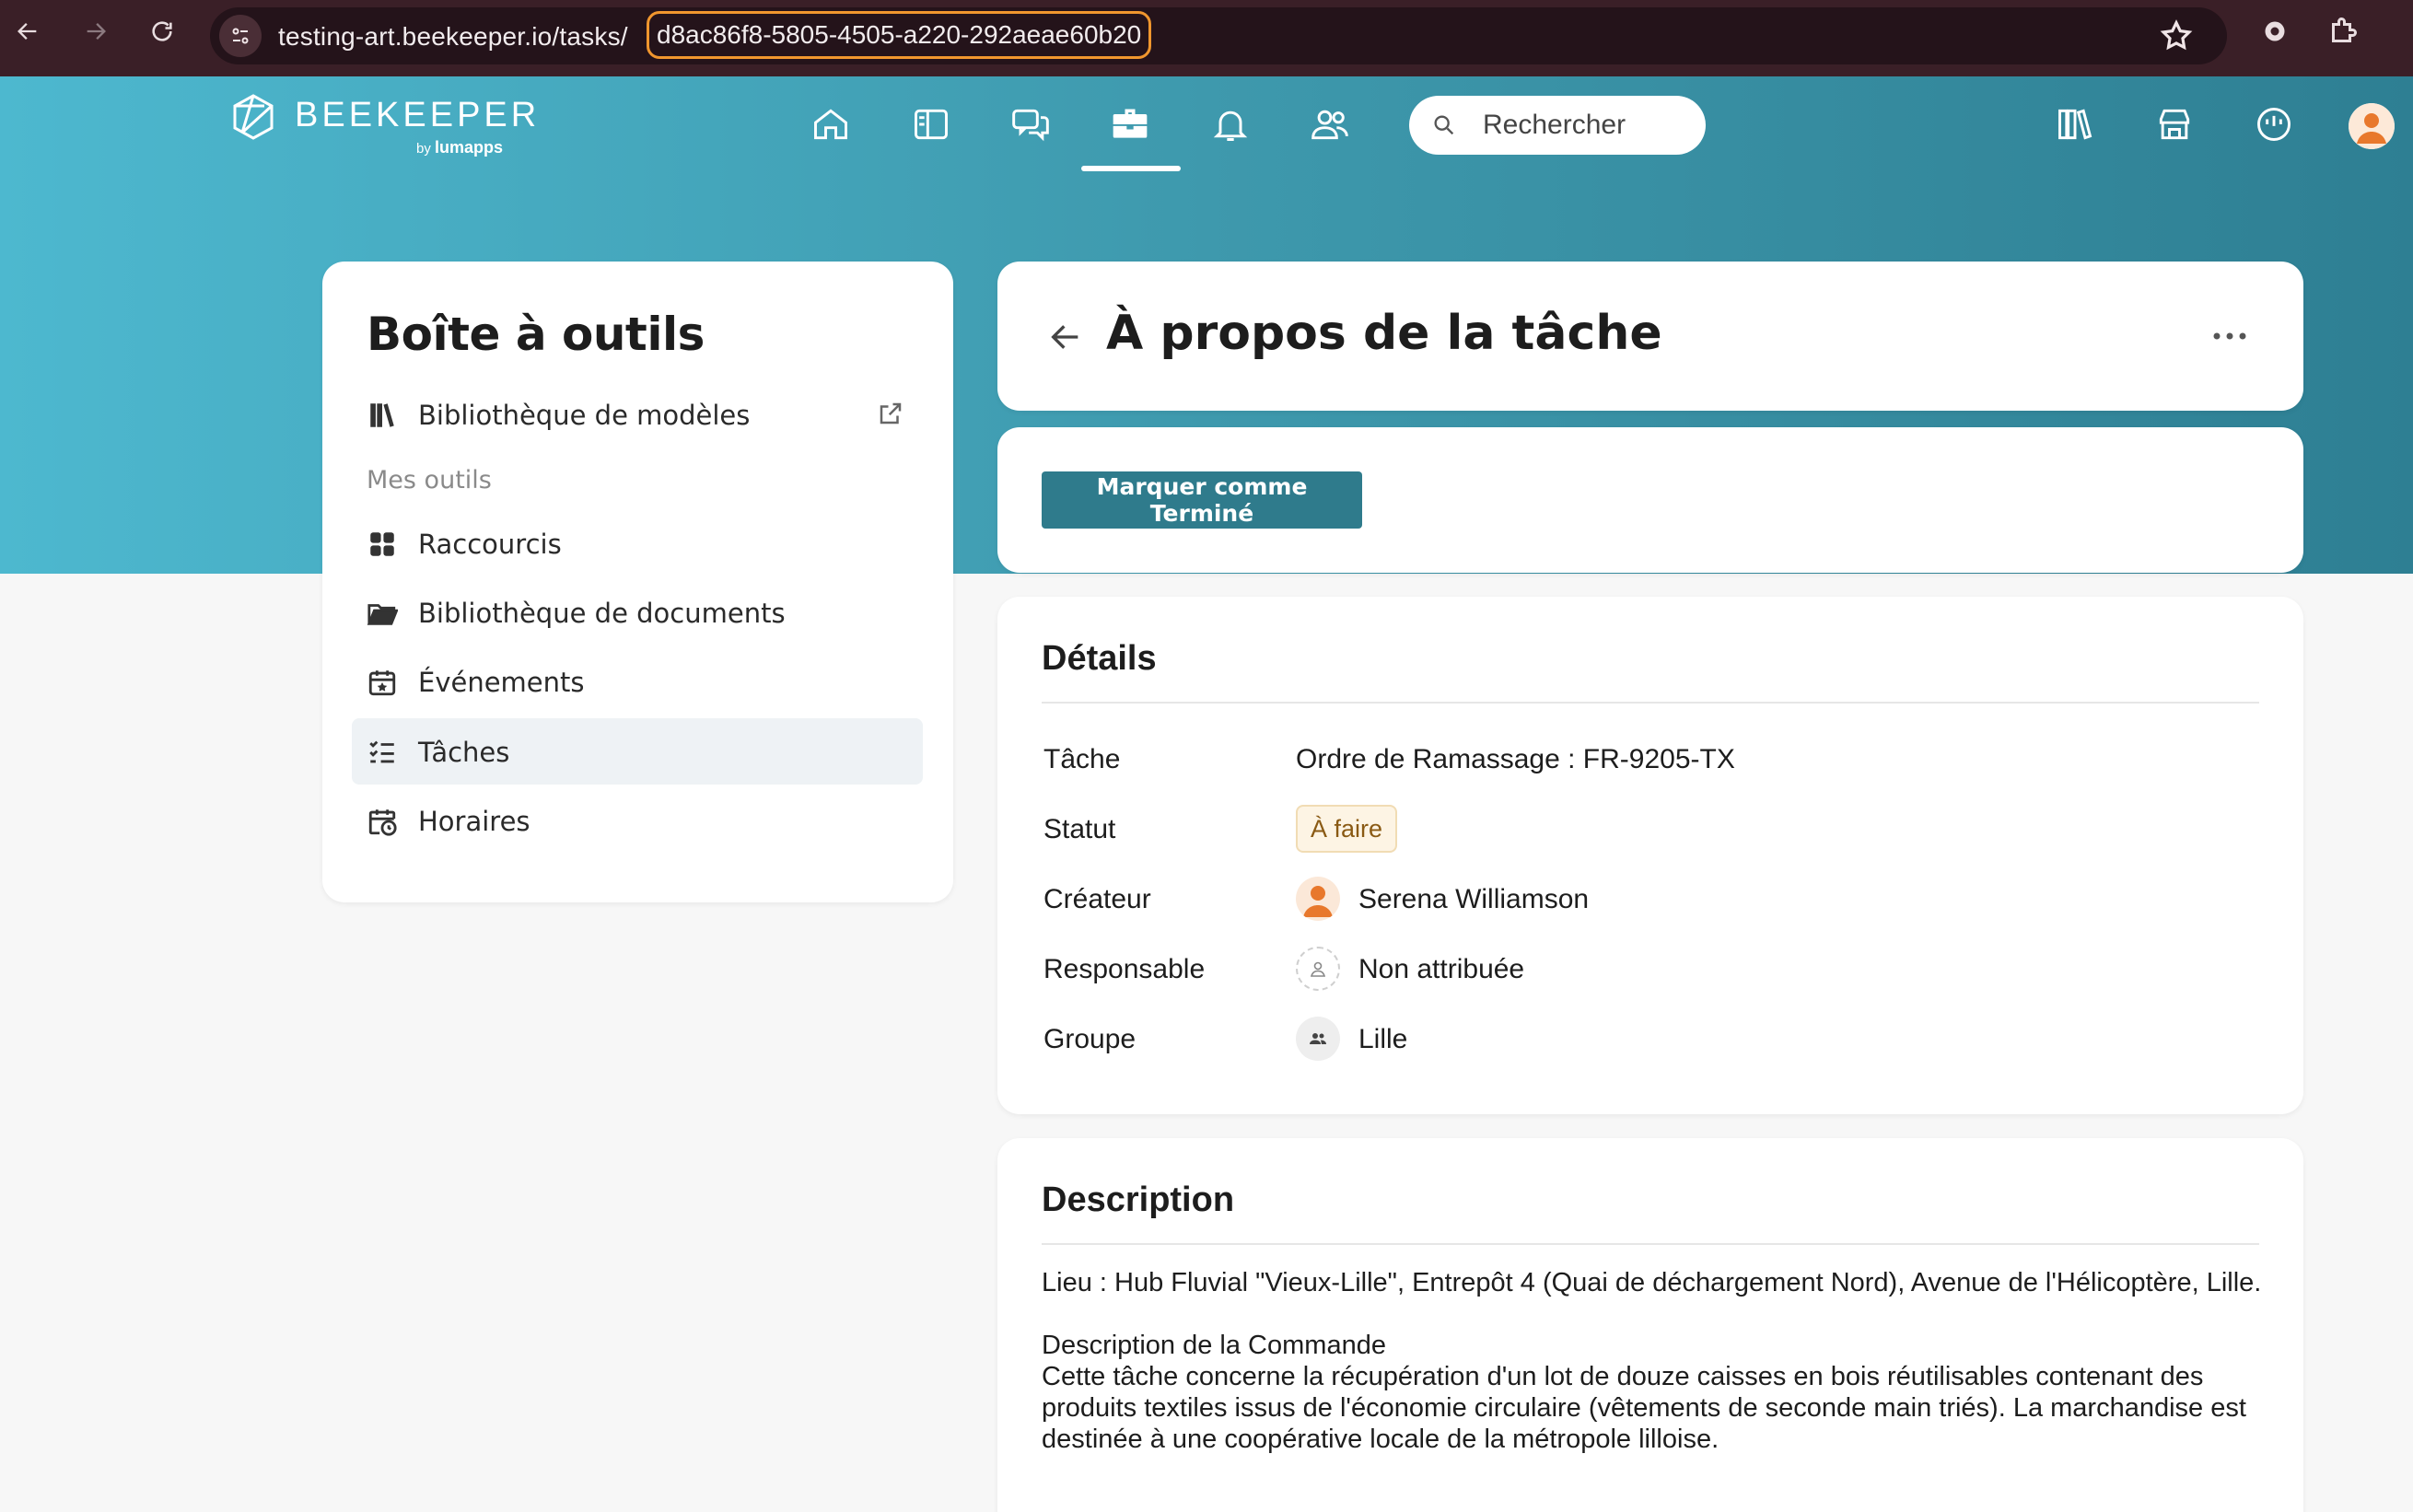 Image resolution: width=2413 pixels, height=1512 pixels. Describe the element at coordinates (460, 147) in the screenshot. I see `brand-byline: by lumapps` at that location.